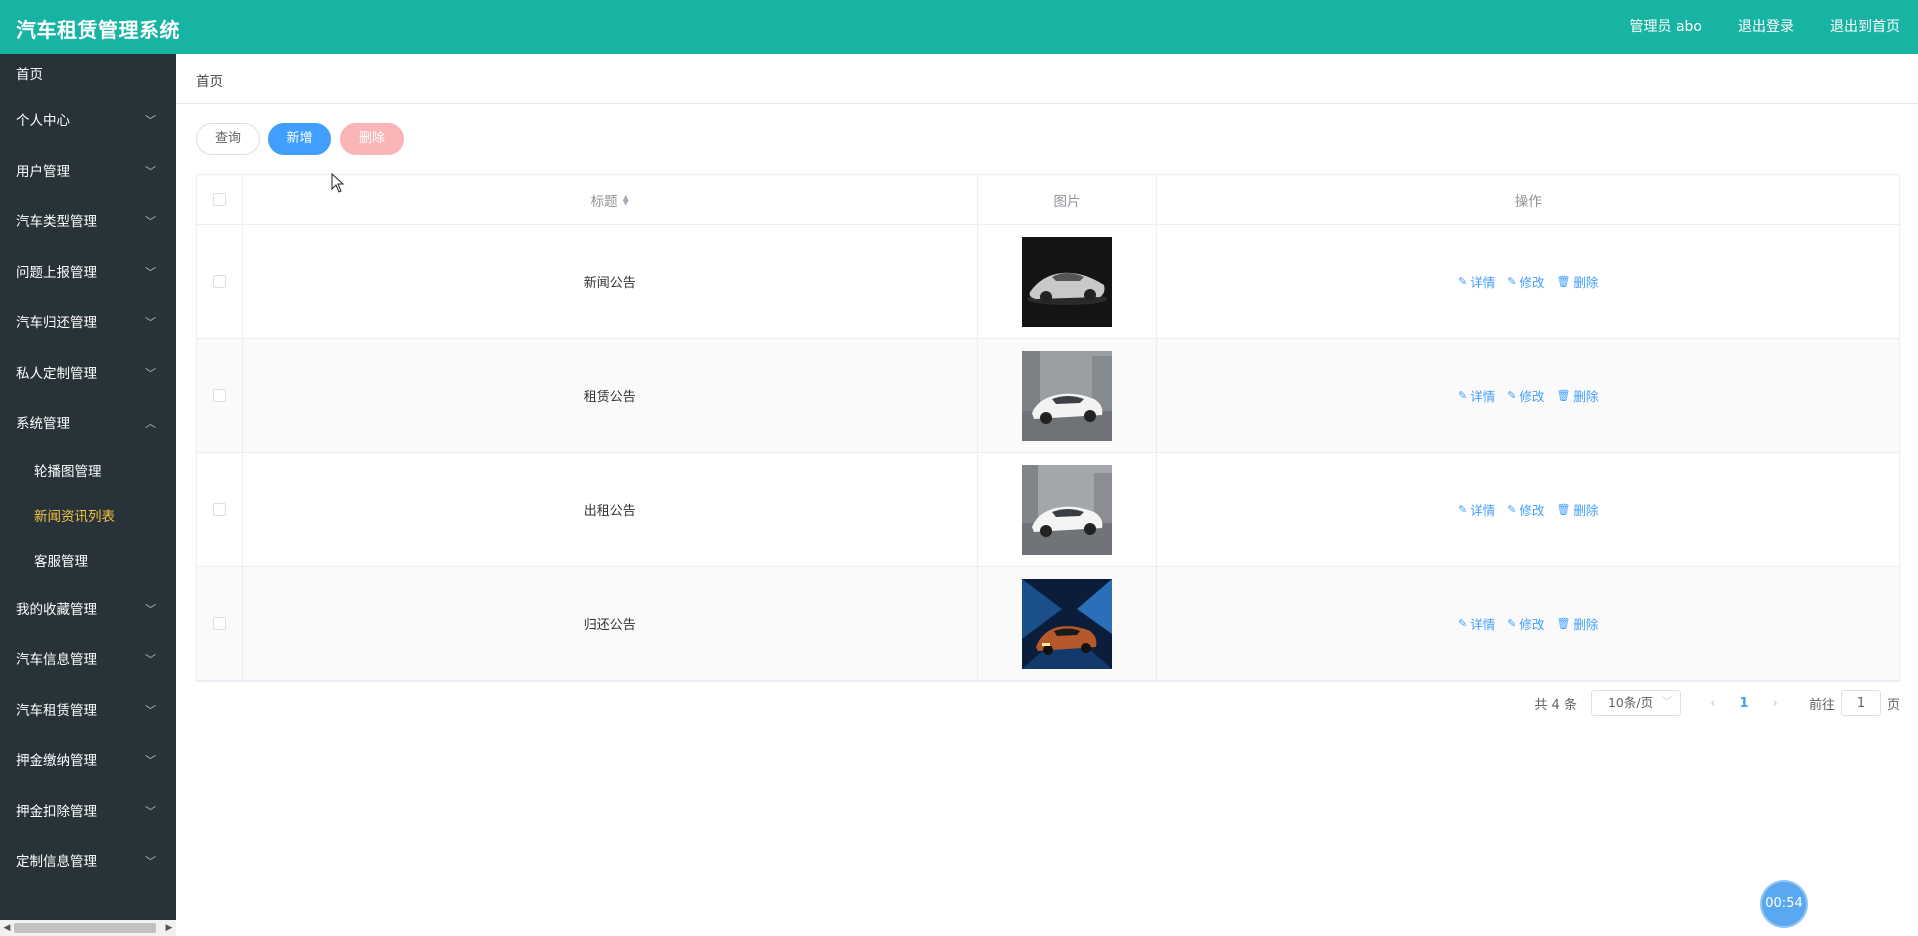 Image resolution: width=1918 pixels, height=936 pixels. I want to click on sidebar-item-label: 我的收藏管理, so click(56, 609).